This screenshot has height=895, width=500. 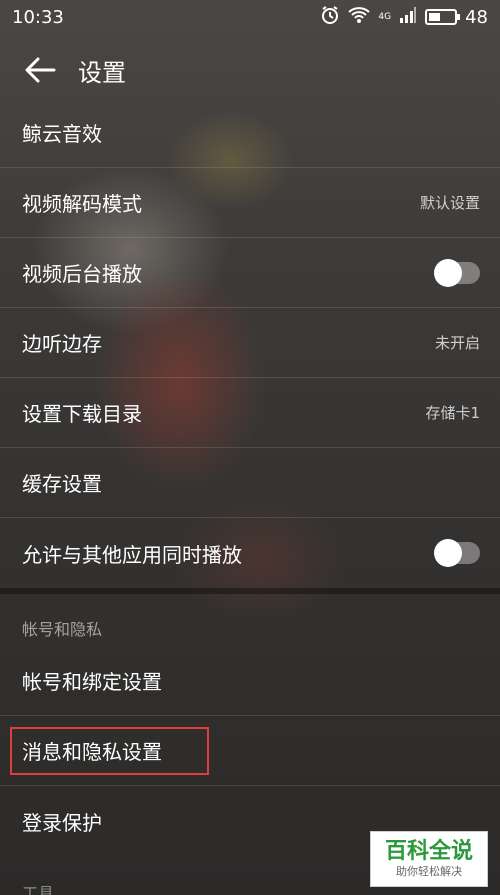 What do you see at coordinates (62, 134) in the screenshot?
I see `setting-label: 鲸云音效` at bounding box center [62, 134].